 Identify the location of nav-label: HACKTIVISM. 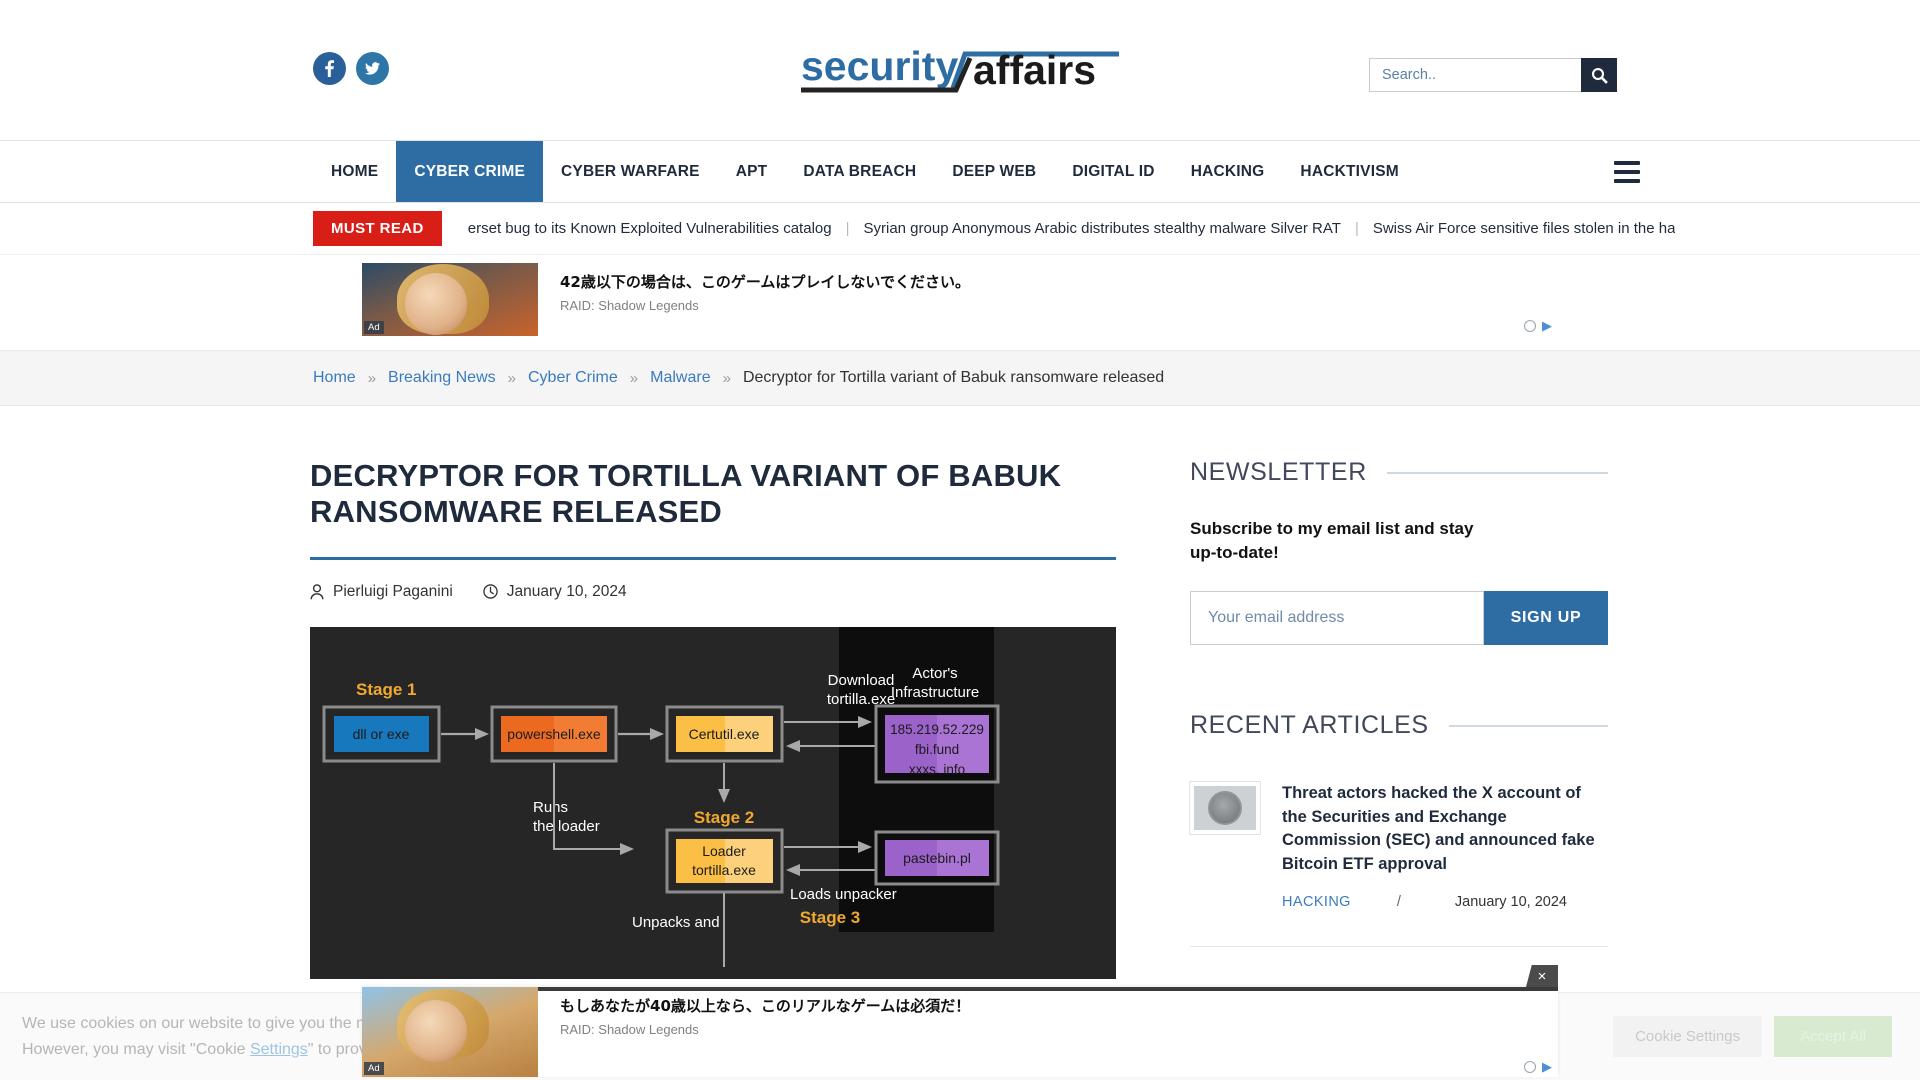
(1349, 171).